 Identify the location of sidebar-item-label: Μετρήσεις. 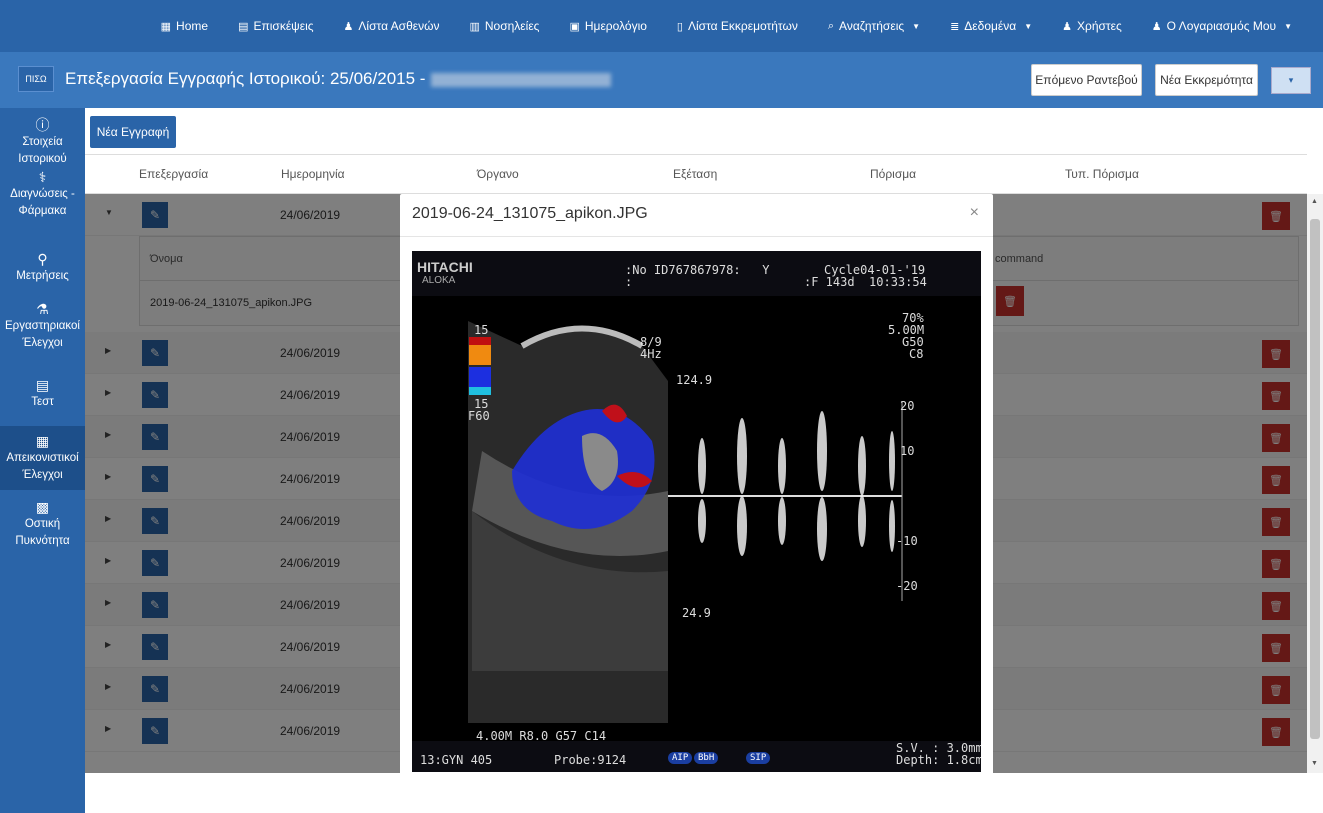
(42, 276).